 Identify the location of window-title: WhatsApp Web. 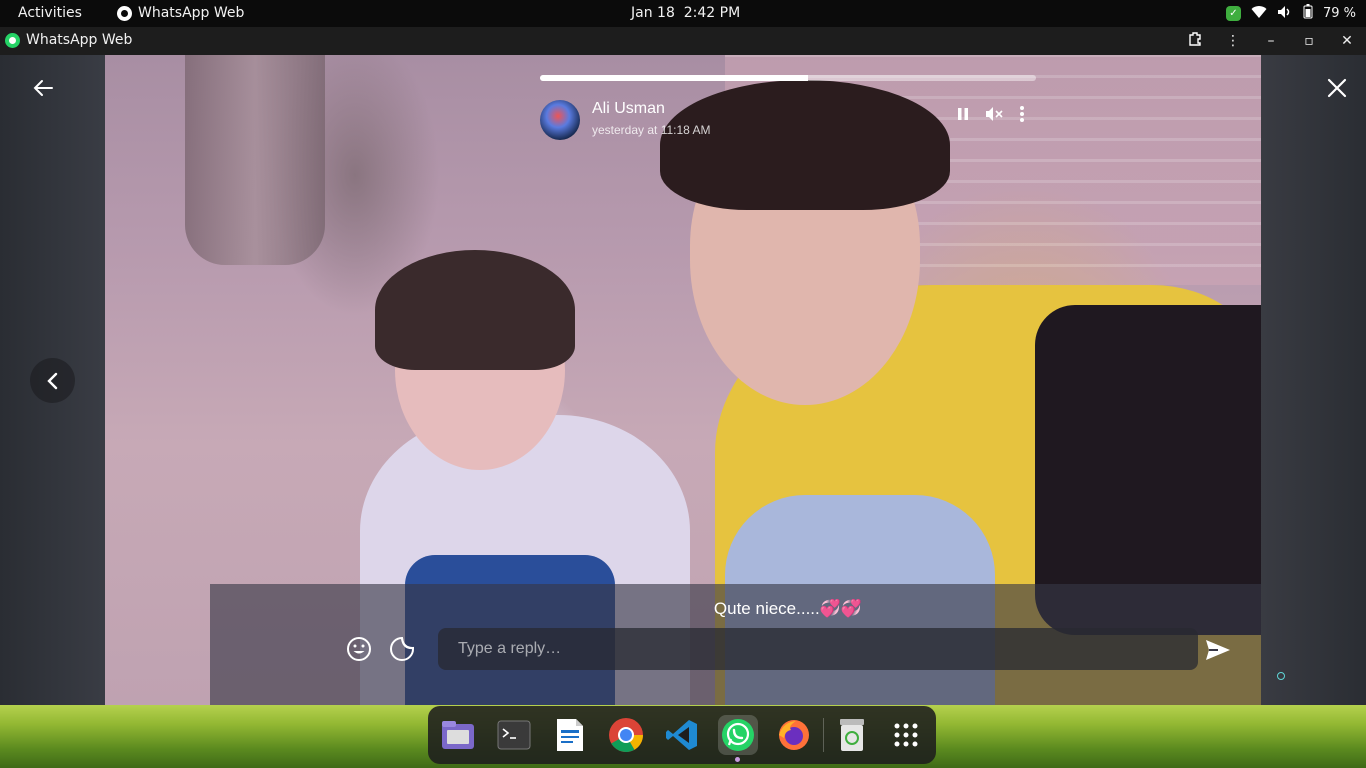
(68, 40).